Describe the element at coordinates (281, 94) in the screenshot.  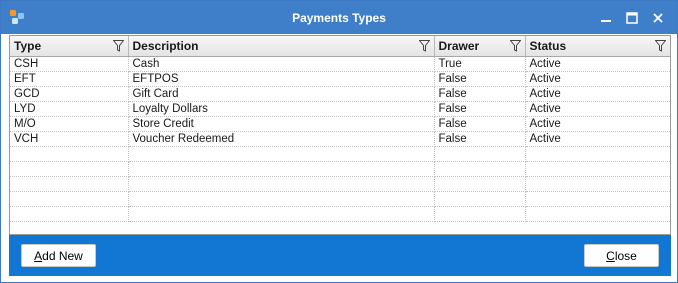
I see `cell-description: Gift Card` at that location.